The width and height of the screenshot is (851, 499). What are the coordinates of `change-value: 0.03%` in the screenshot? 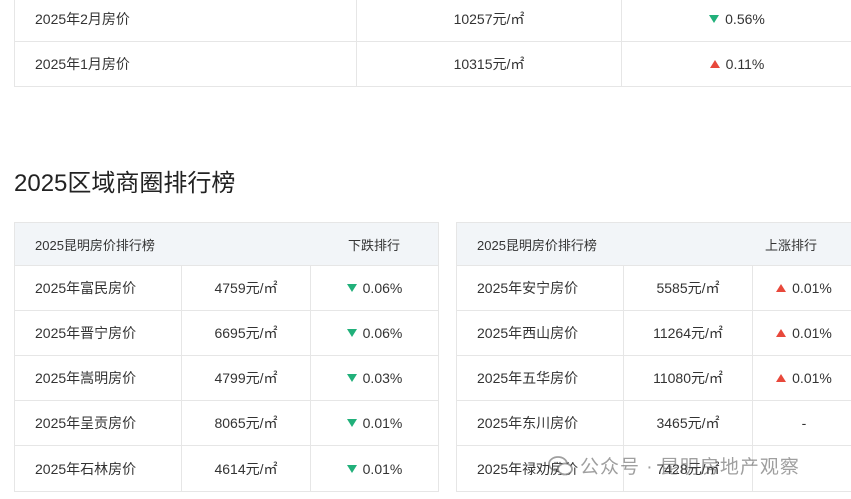 It's located at (382, 378).